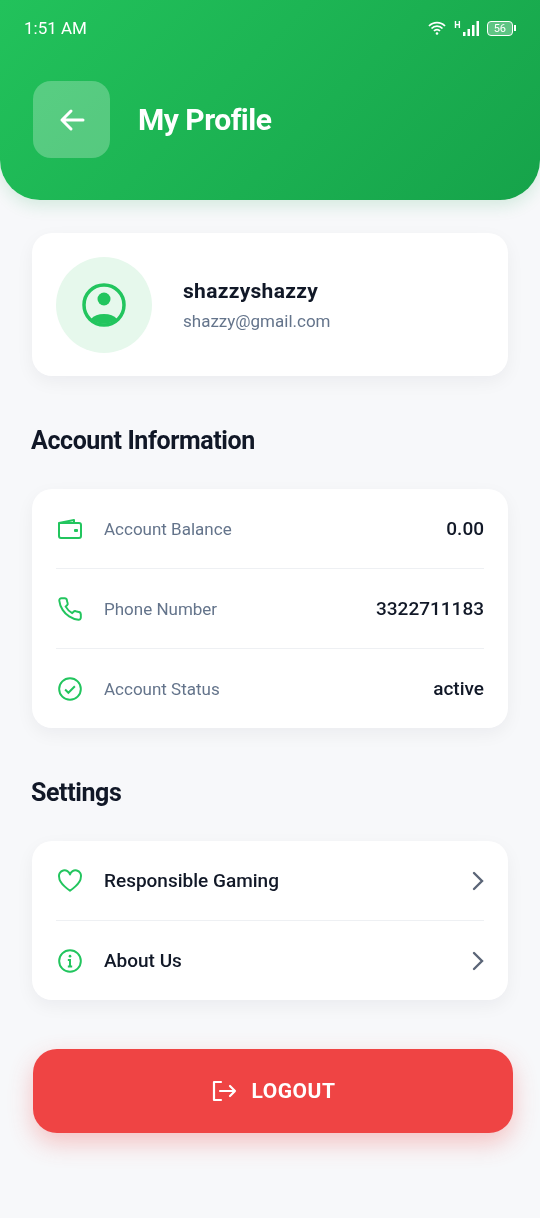 The width and height of the screenshot is (540, 1218). What do you see at coordinates (205, 119) in the screenshot?
I see `page-title: My Profile` at bounding box center [205, 119].